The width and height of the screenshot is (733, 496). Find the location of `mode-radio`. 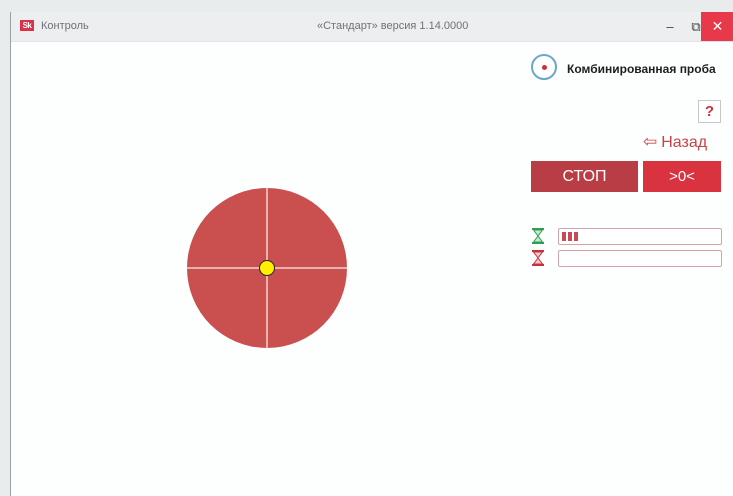

mode-radio is located at coordinates (544, 67).